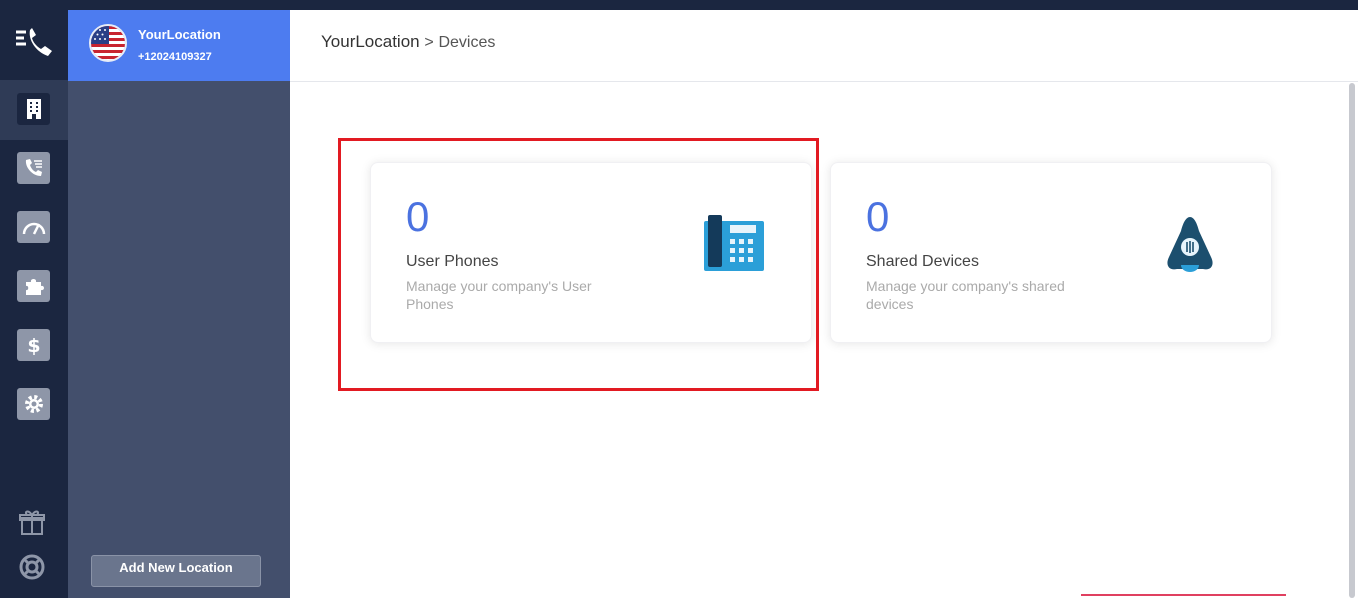  I want to click on puzzle-icon, so click(34, 287).